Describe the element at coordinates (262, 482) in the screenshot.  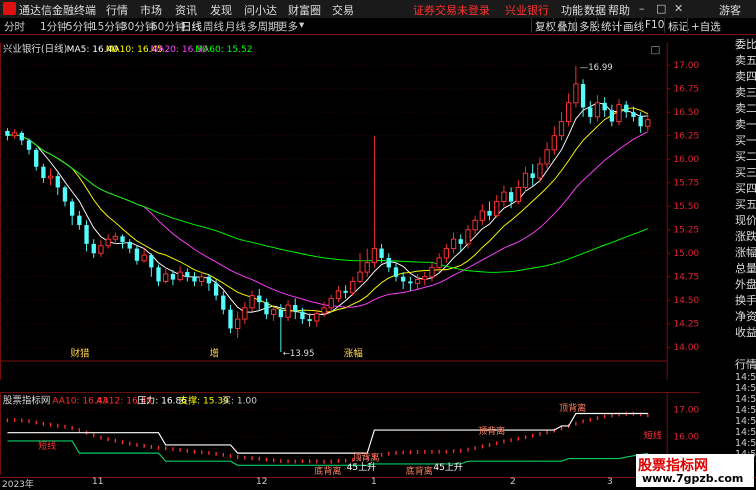
I see `date-label: 12` at that location.